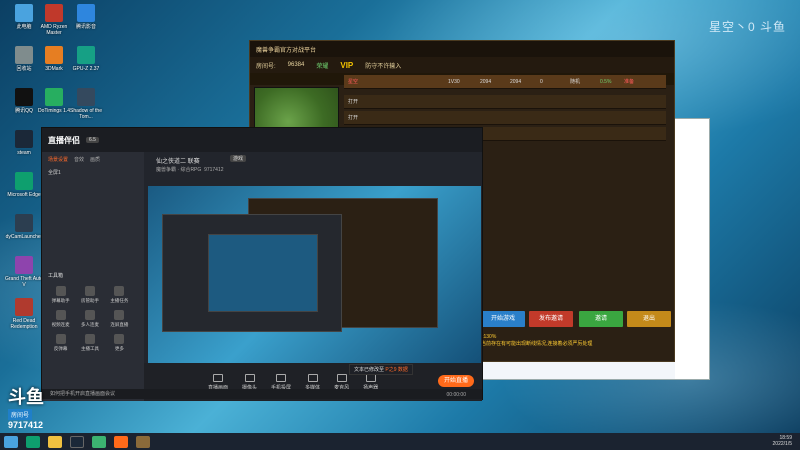  Describe the element at coordinates (119, 319) in the screenshot. I see `tool-item: 连屏直播` at that location.